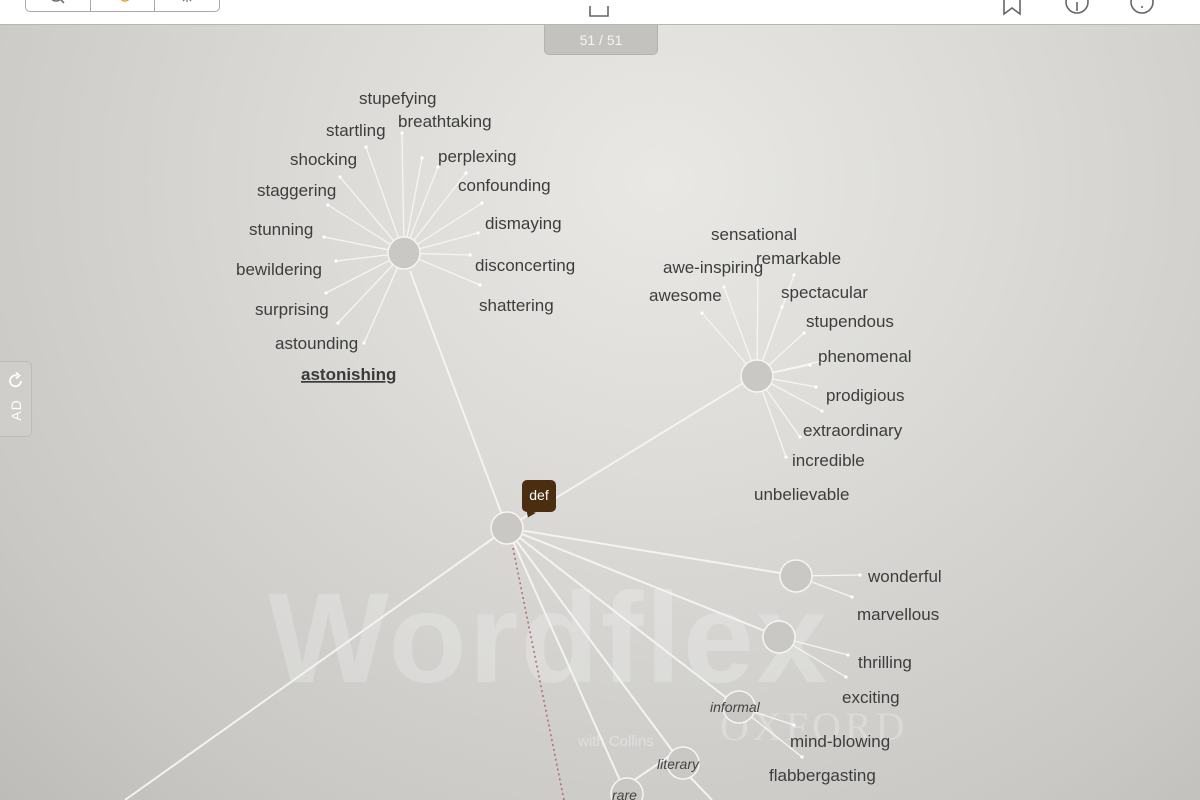  I want to click on tool-segmented-control, so click(122, 6).